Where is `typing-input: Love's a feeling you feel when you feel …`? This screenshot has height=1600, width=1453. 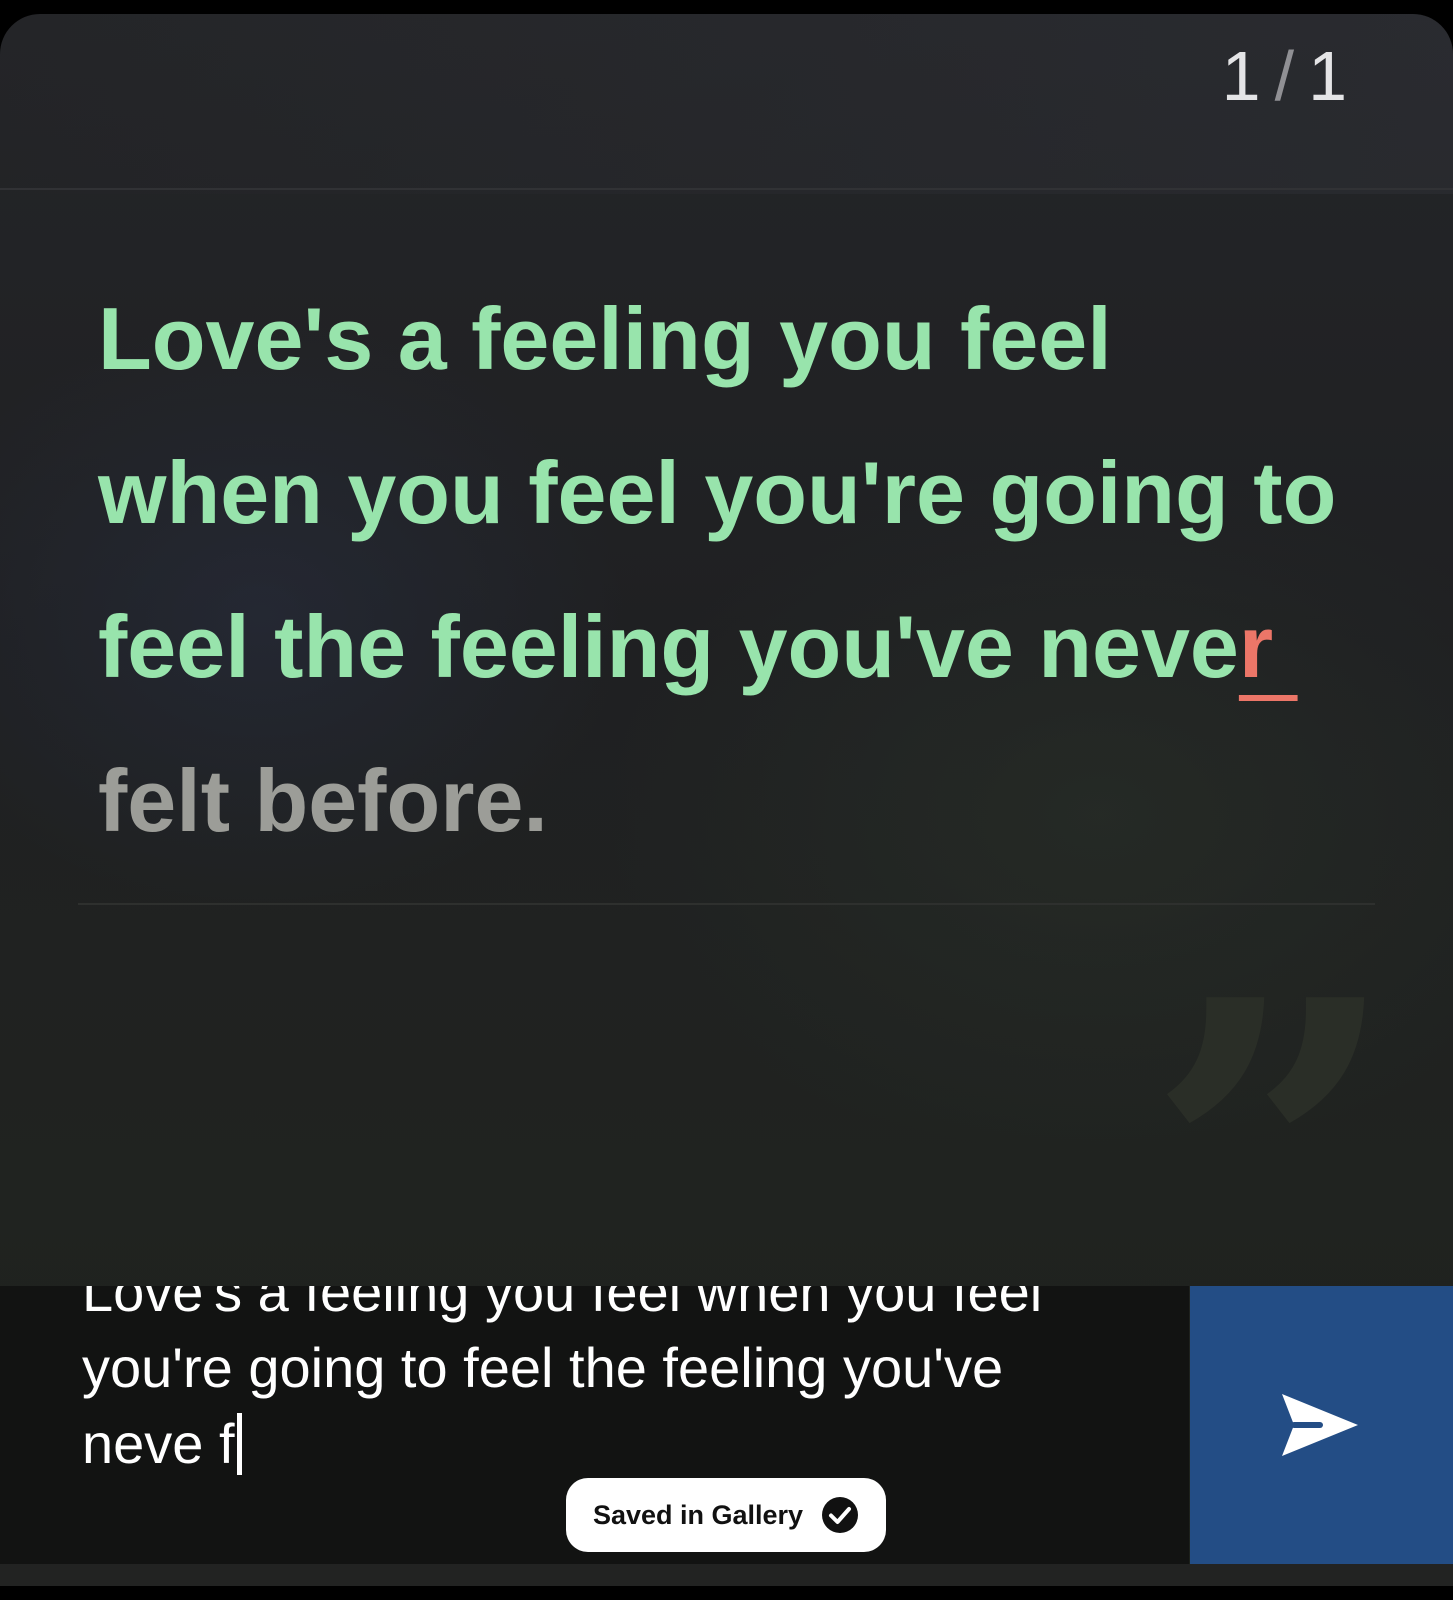 typing-input: Love's a feeling you feel when you feel … is located at coordinates (582, 1384).